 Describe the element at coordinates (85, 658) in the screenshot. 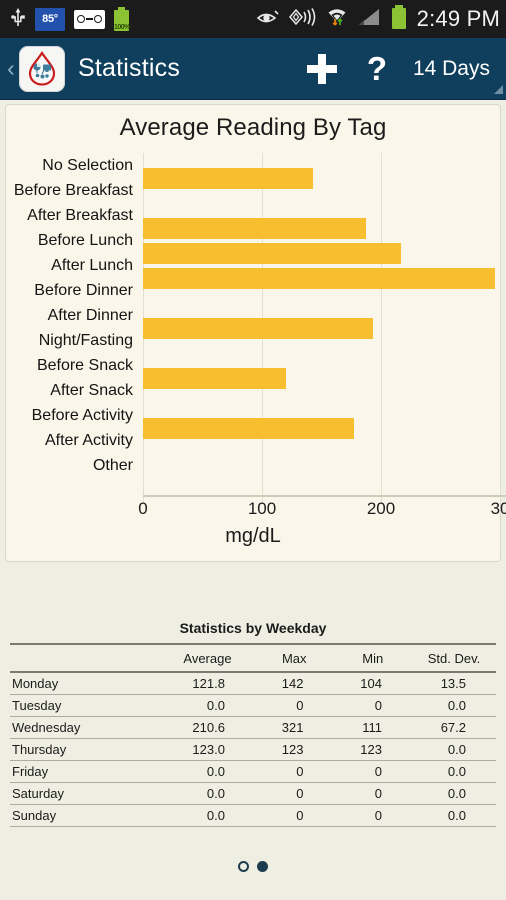

I see `table-column-header` at that location.